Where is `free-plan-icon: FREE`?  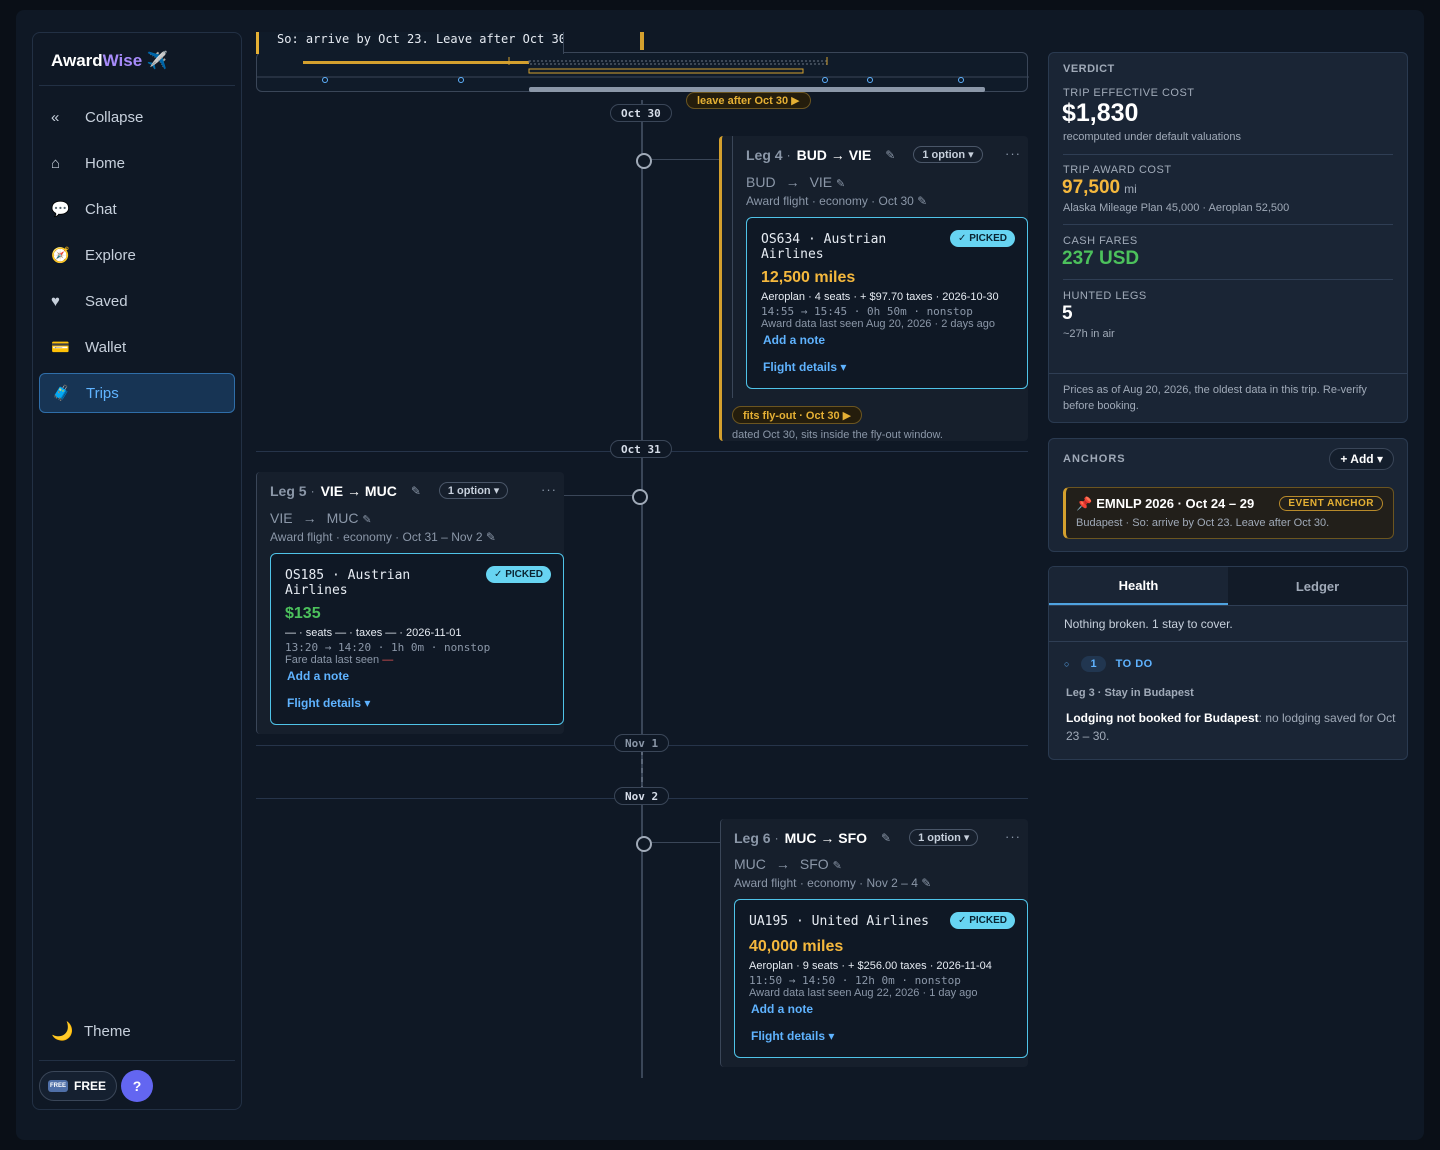 free-plan-icon: FREE is located at coordinates (58, 1086).